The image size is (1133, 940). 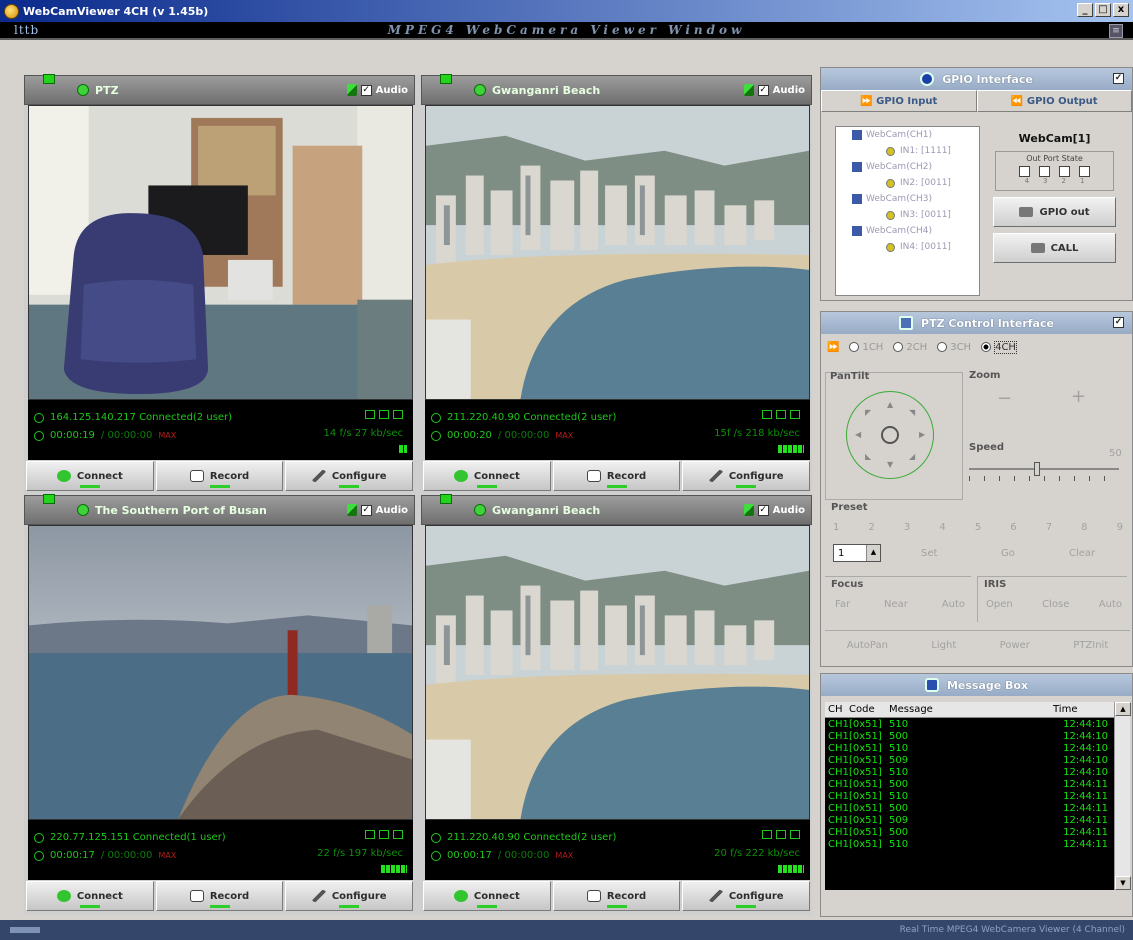 What do you see at coordinates (869, 709) in the screenshot?
I see `column-header: Code` at bounding box center [869, 709].